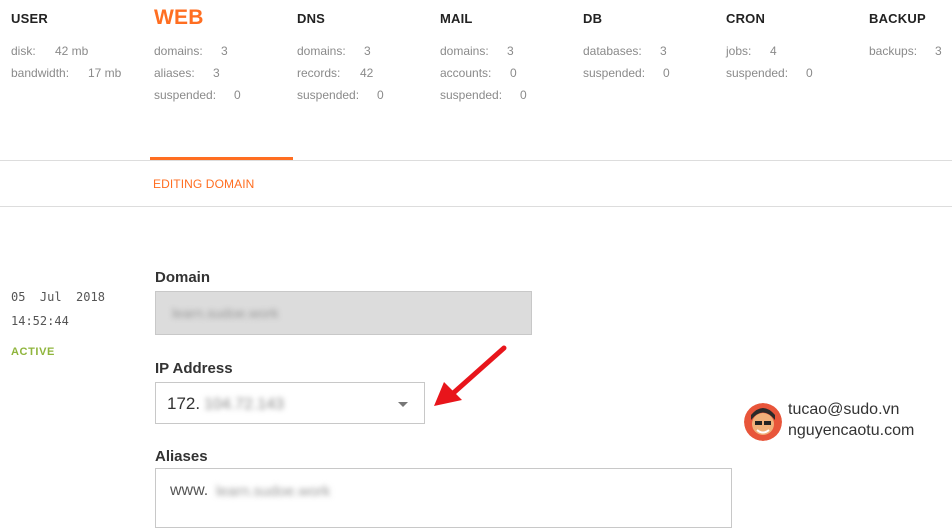 This screenshot has height=528, width=952. Describe the element at coordinates (49, 51) in the screenshot. I see `stat-row: disk: 42 mb` at that location.